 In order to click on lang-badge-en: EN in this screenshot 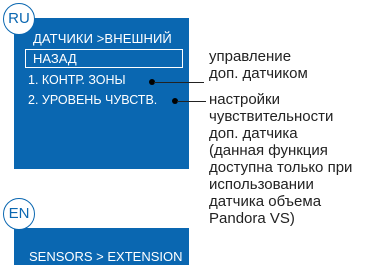, I will do `click(19, 214)`.